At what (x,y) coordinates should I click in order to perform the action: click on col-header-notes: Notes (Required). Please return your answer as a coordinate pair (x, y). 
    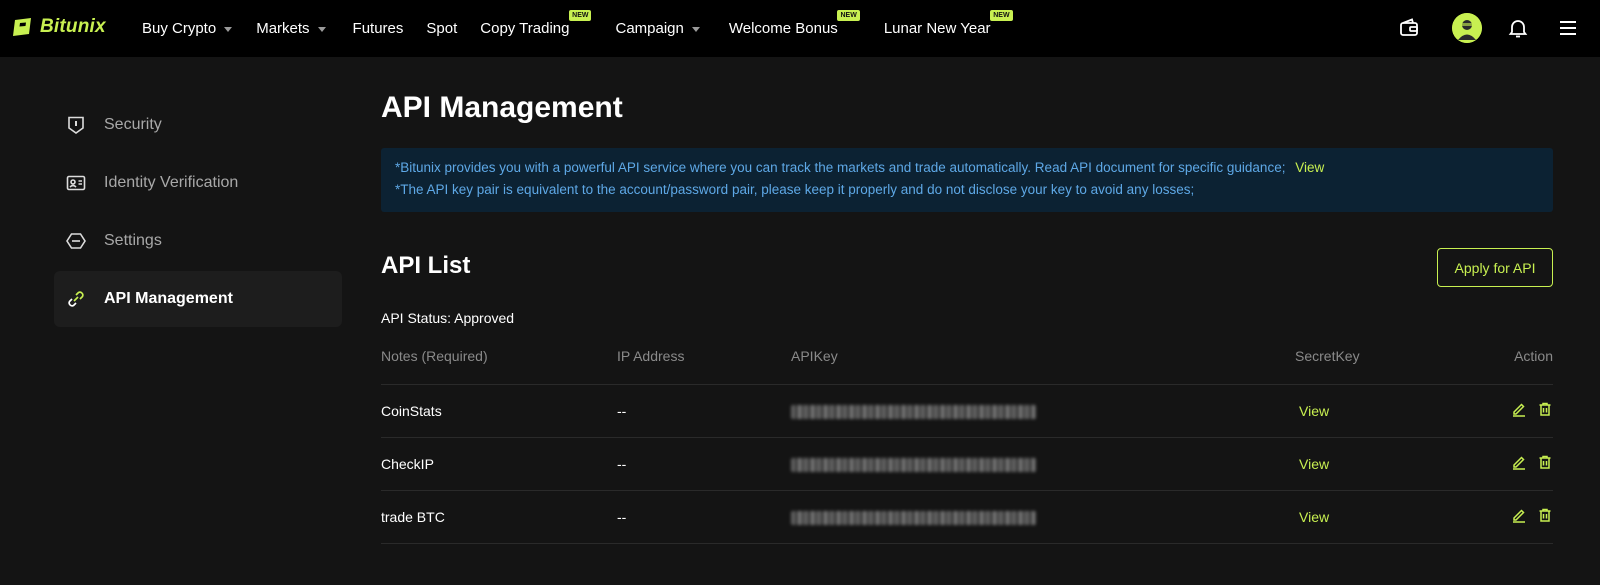
    Looking at the image, I should click on (499, 364).